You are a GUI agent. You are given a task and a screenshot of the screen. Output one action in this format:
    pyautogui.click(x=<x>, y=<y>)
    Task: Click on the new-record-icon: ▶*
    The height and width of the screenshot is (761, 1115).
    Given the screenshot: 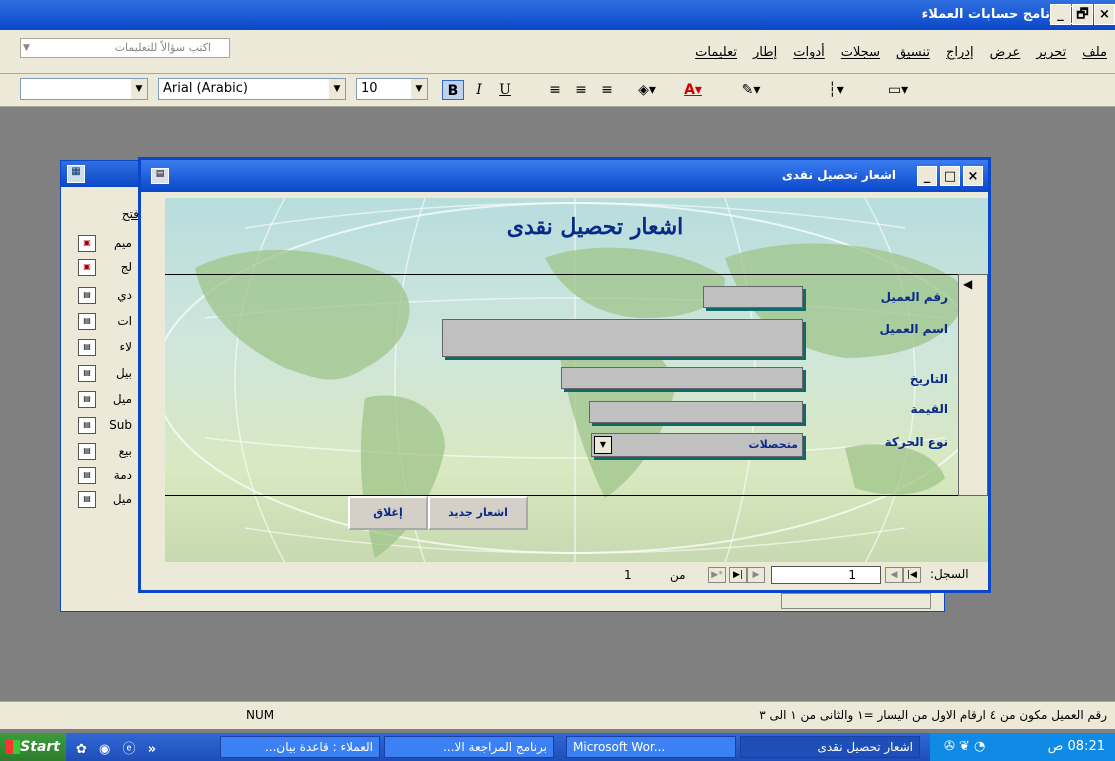 What is the action you would take?
    pyautogui.click(x=717, y=575)
    